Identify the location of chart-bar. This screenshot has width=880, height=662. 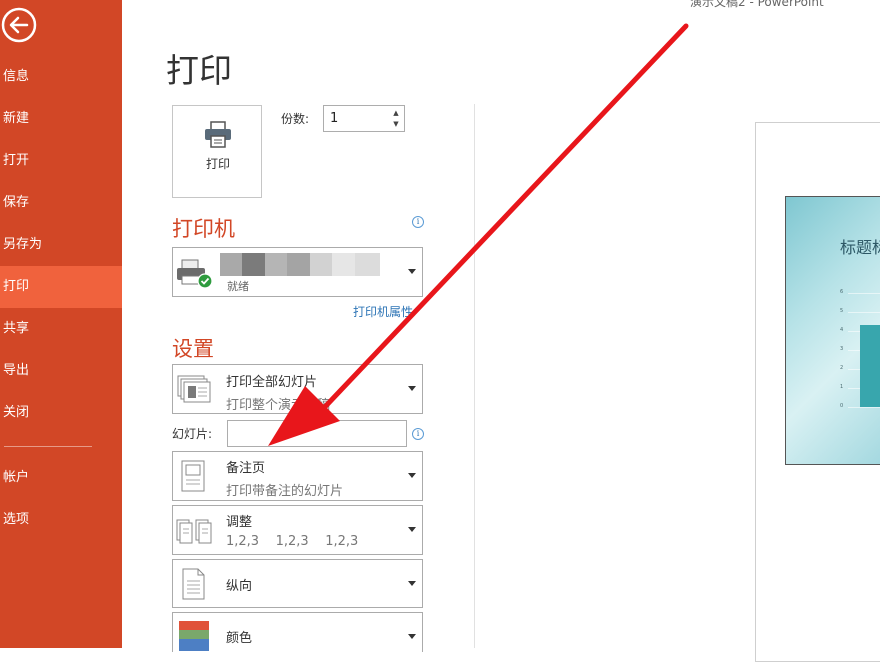
(870, 366).